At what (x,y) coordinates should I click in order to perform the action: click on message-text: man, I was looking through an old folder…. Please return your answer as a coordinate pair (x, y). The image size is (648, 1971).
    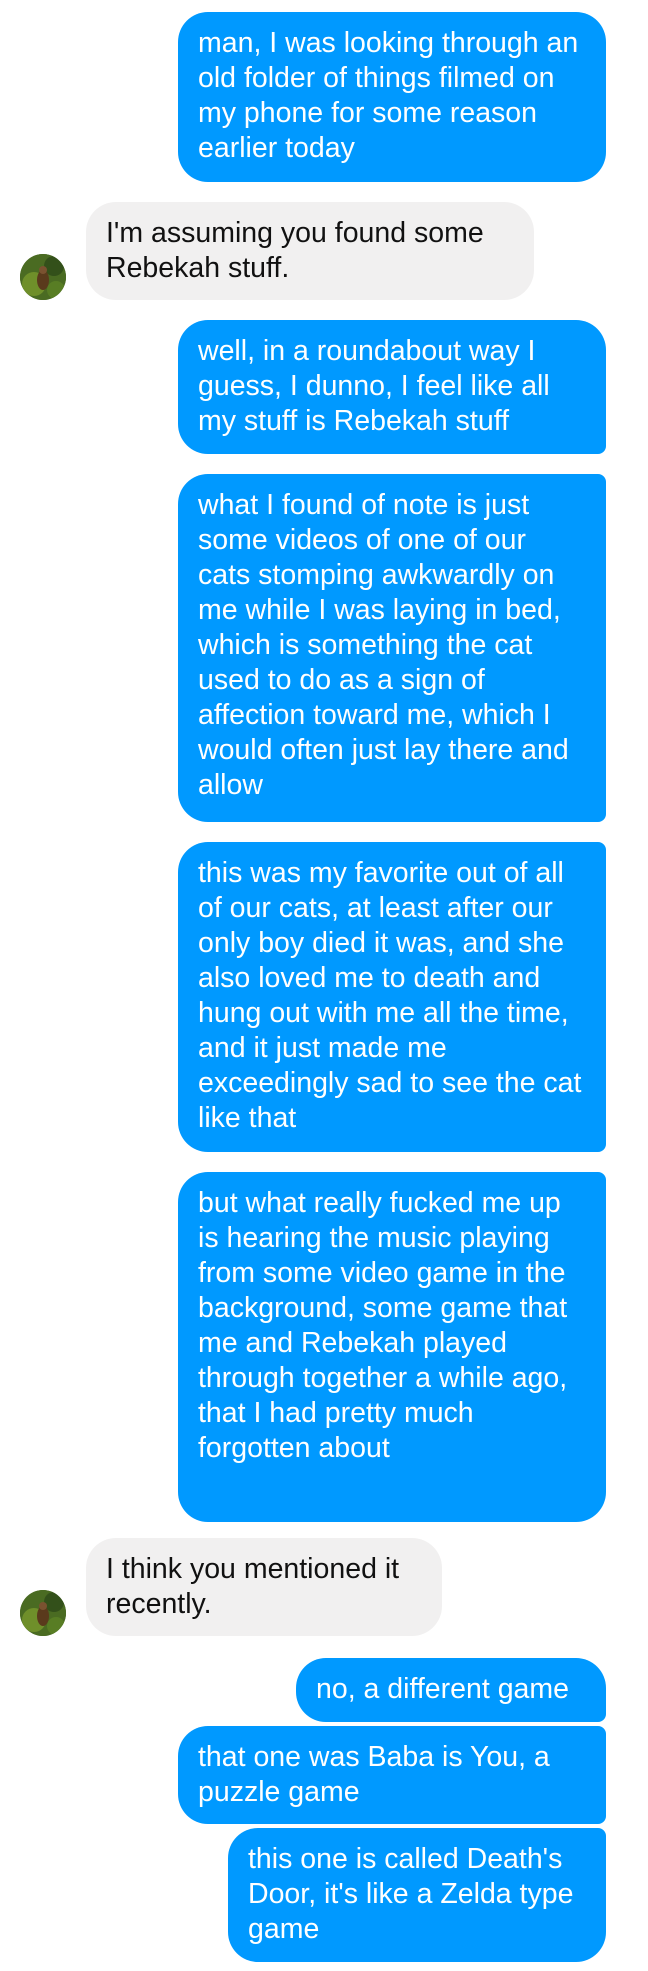
    Looking at the image, I should click on (388, 95).